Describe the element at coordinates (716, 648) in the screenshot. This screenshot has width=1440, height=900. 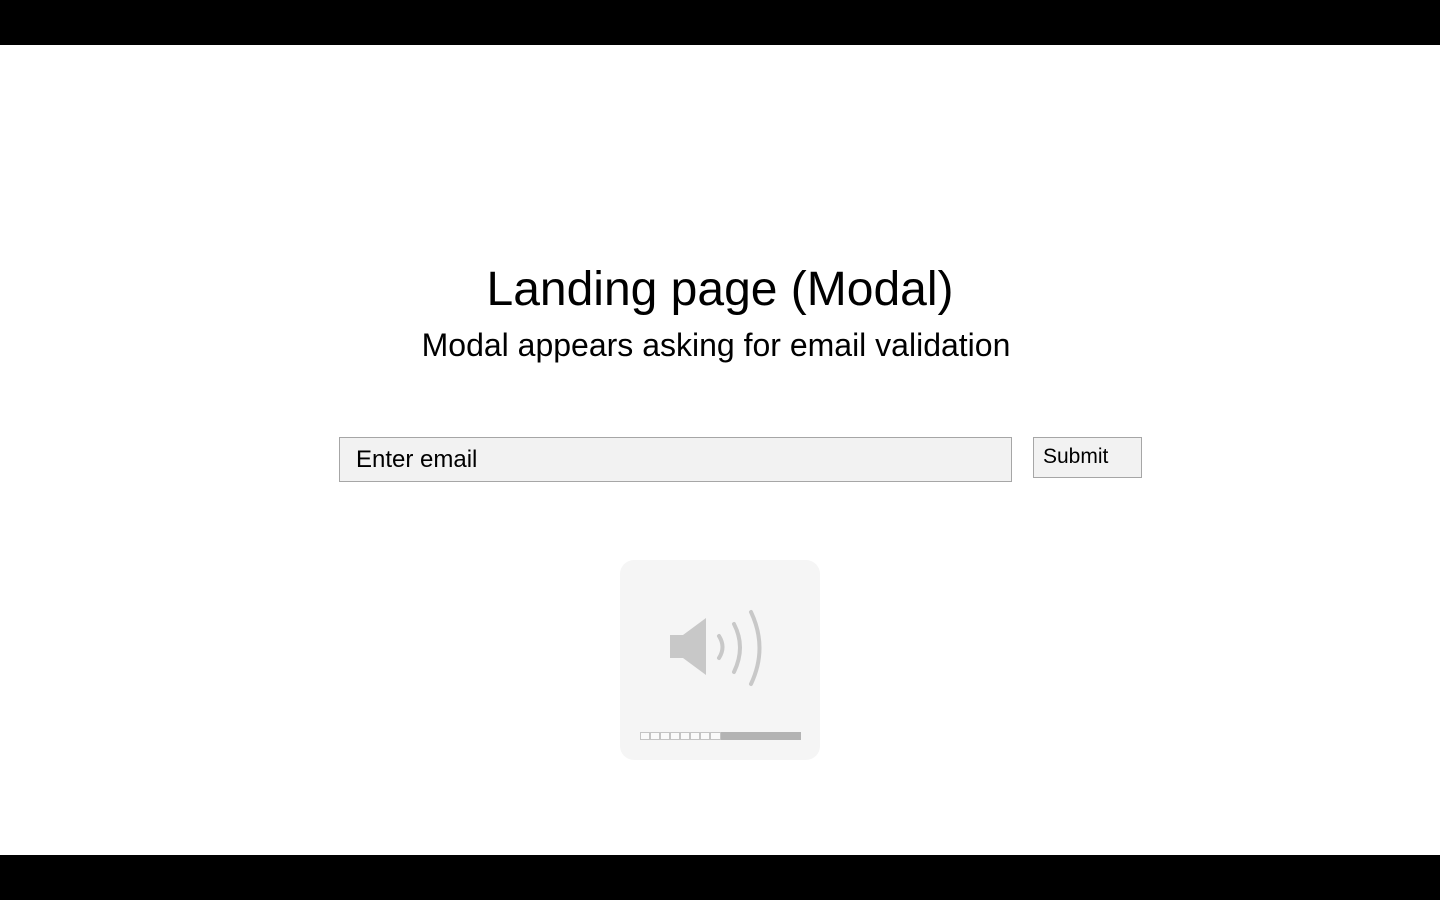
I see `speaker-volume-icon` at that location.